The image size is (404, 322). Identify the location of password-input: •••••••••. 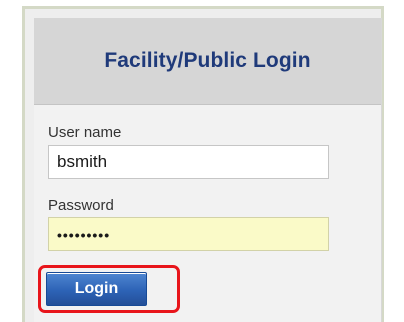
(188, 234).